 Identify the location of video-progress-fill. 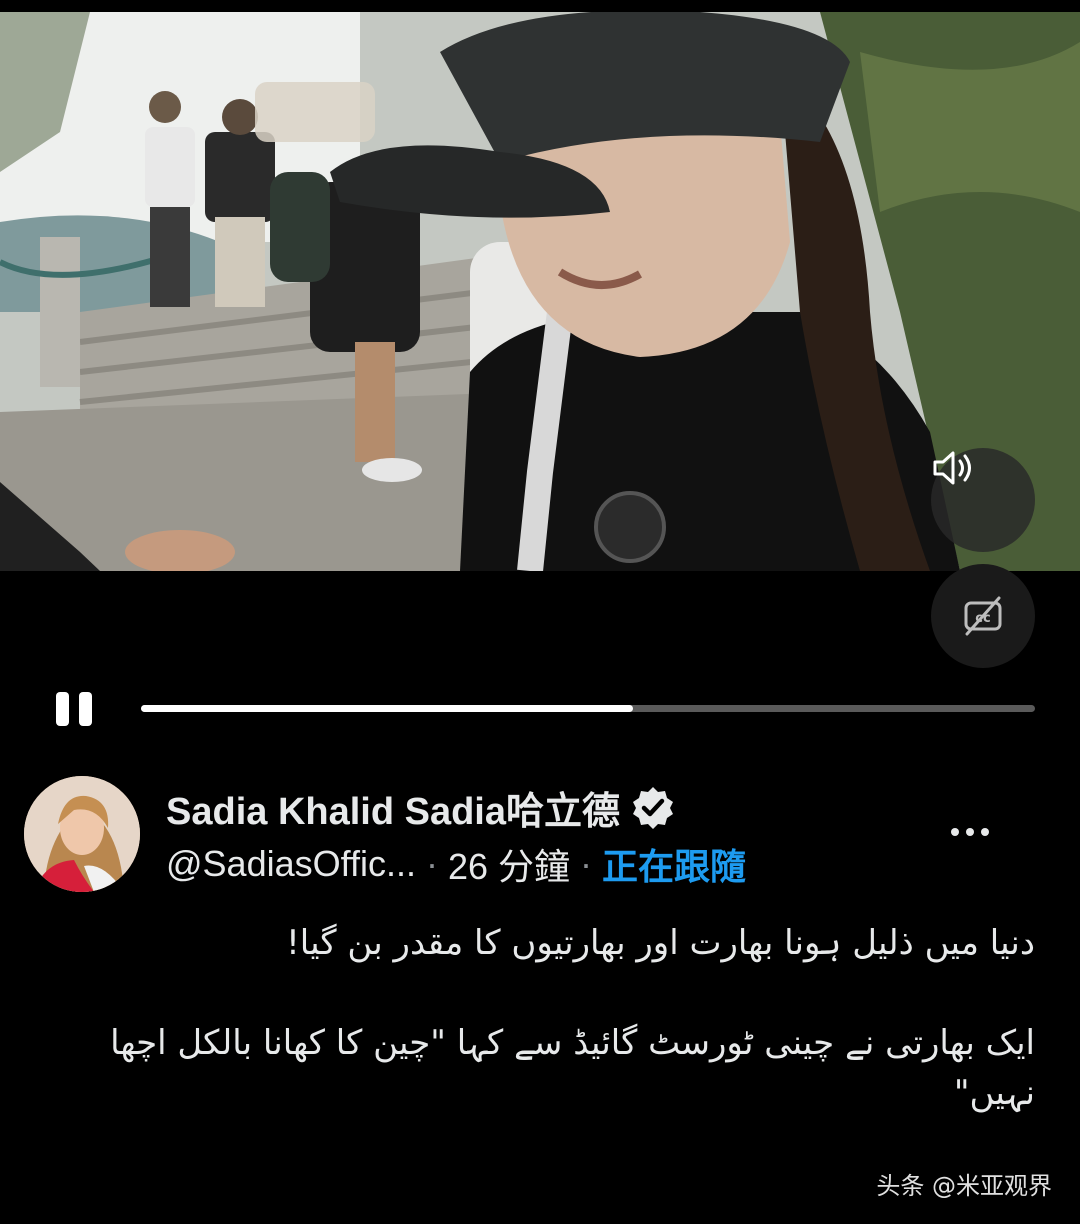
(387, 708).